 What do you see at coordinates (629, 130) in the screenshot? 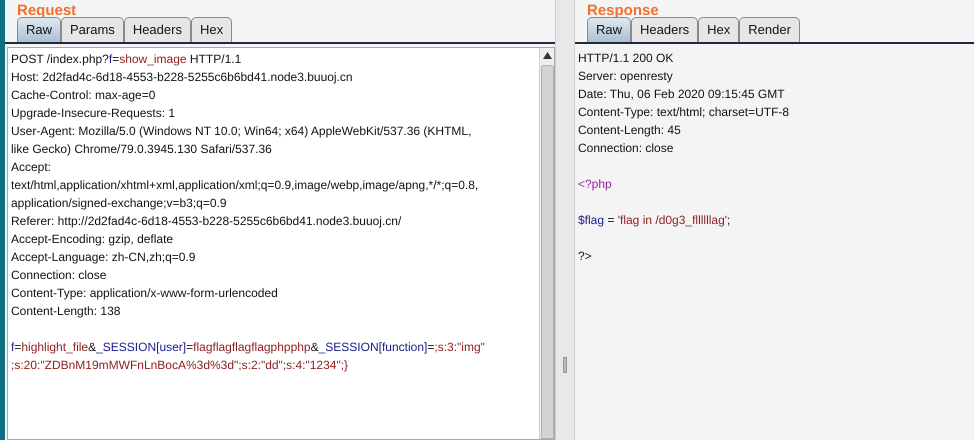
I see `code-line: Content-Length: 45` at bounding box center [629, 130].